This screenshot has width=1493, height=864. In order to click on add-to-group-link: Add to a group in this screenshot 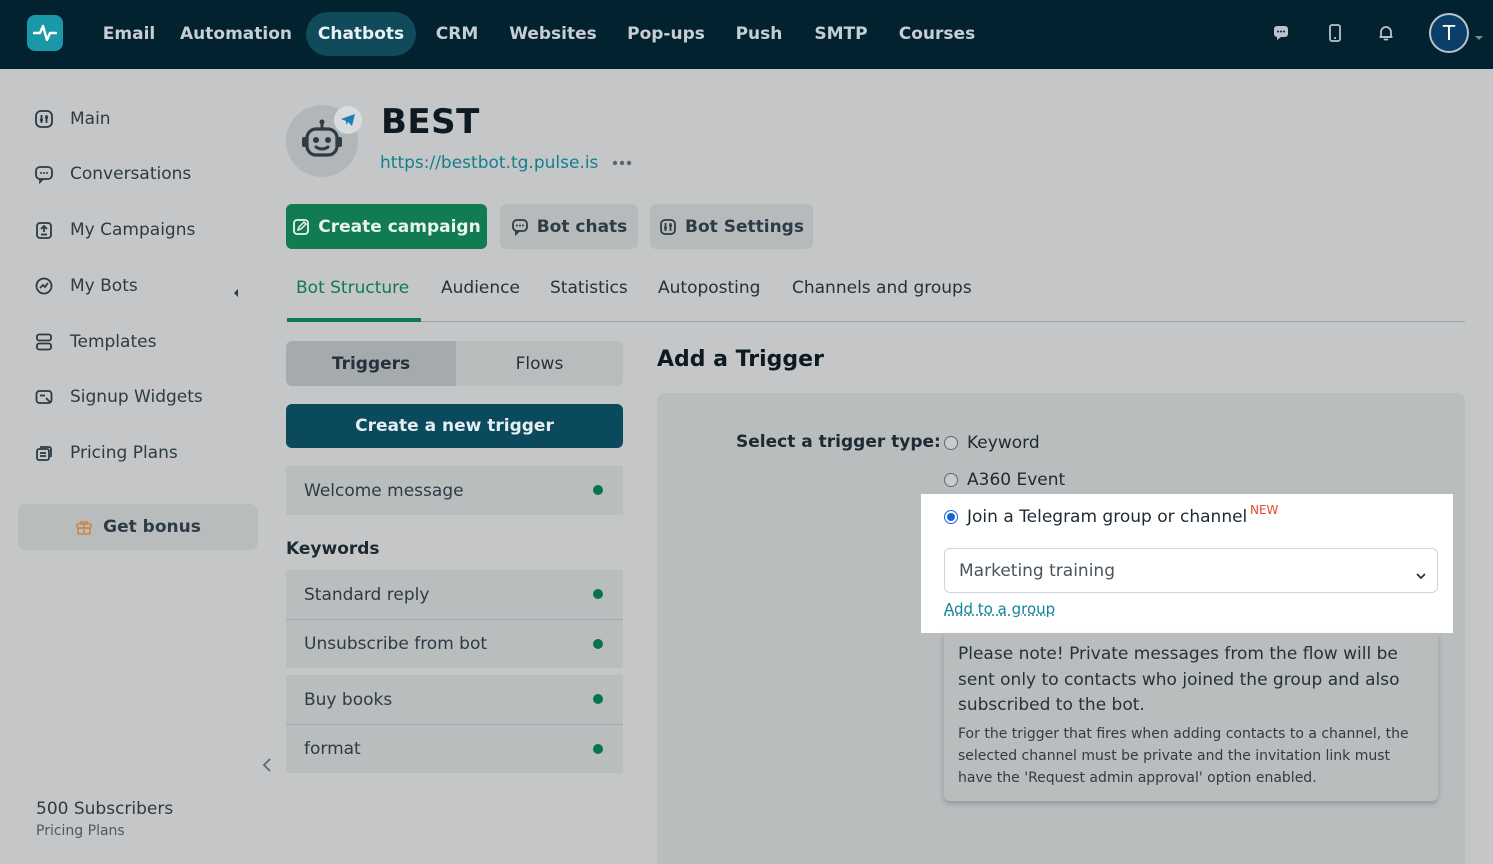, I will do `click(999, 609)`.